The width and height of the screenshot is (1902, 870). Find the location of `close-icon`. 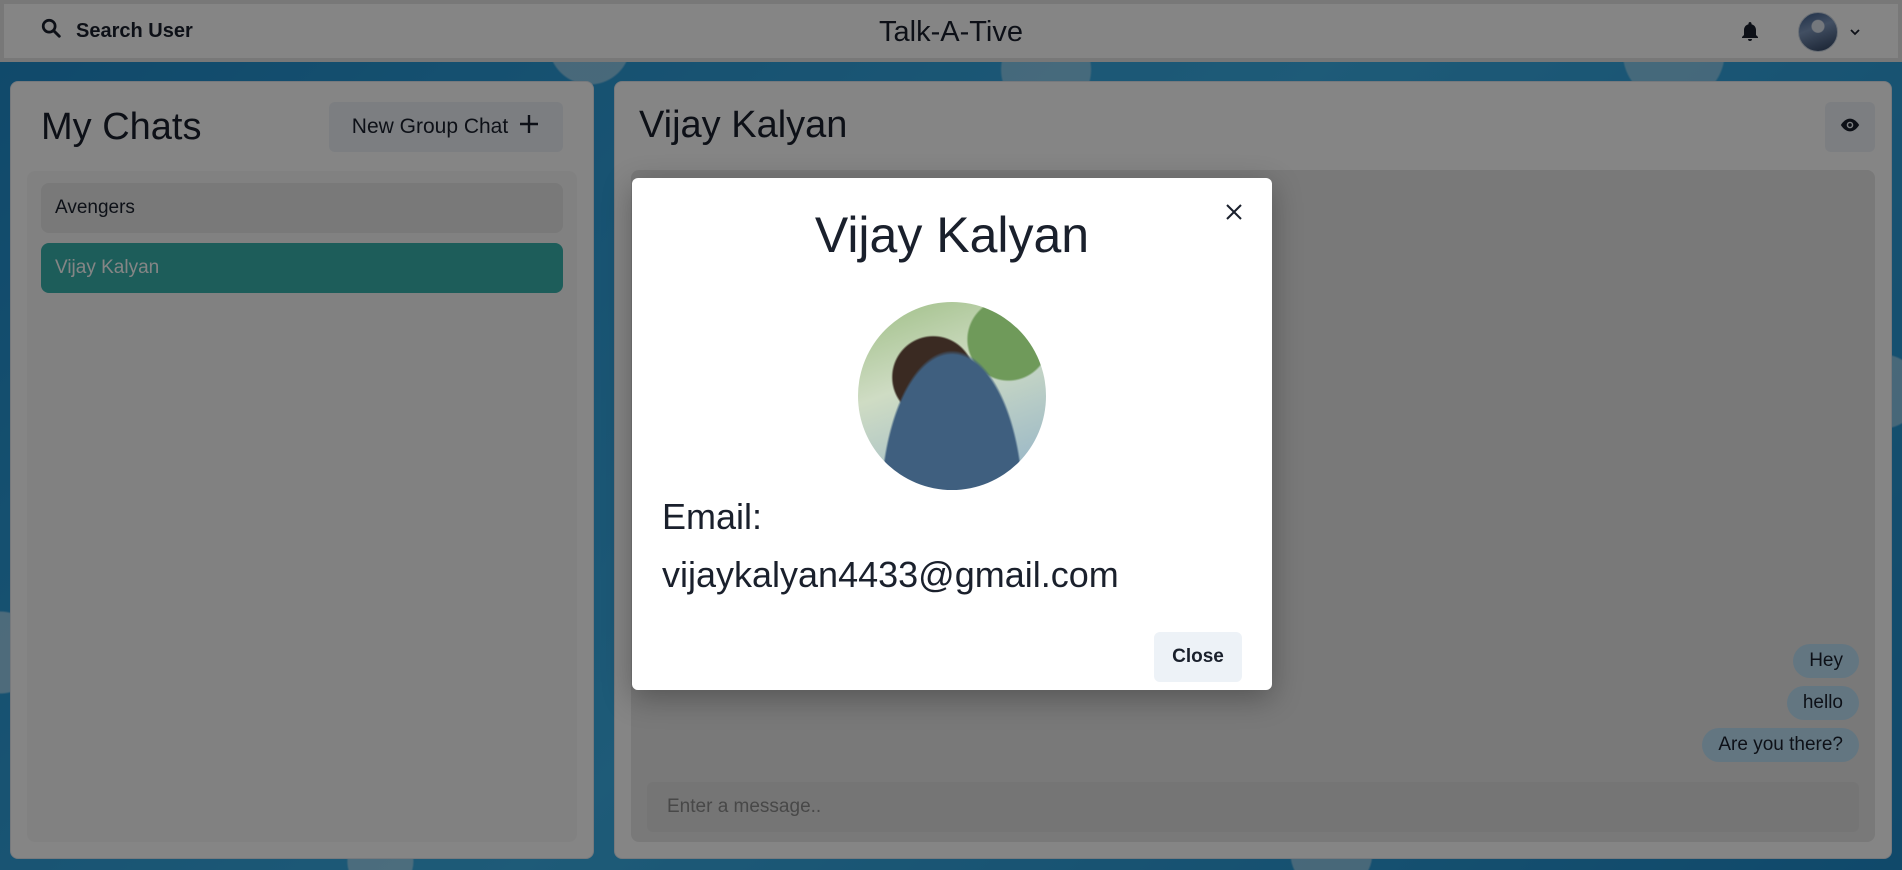

close-icon is located at coordinates (1234, 212).